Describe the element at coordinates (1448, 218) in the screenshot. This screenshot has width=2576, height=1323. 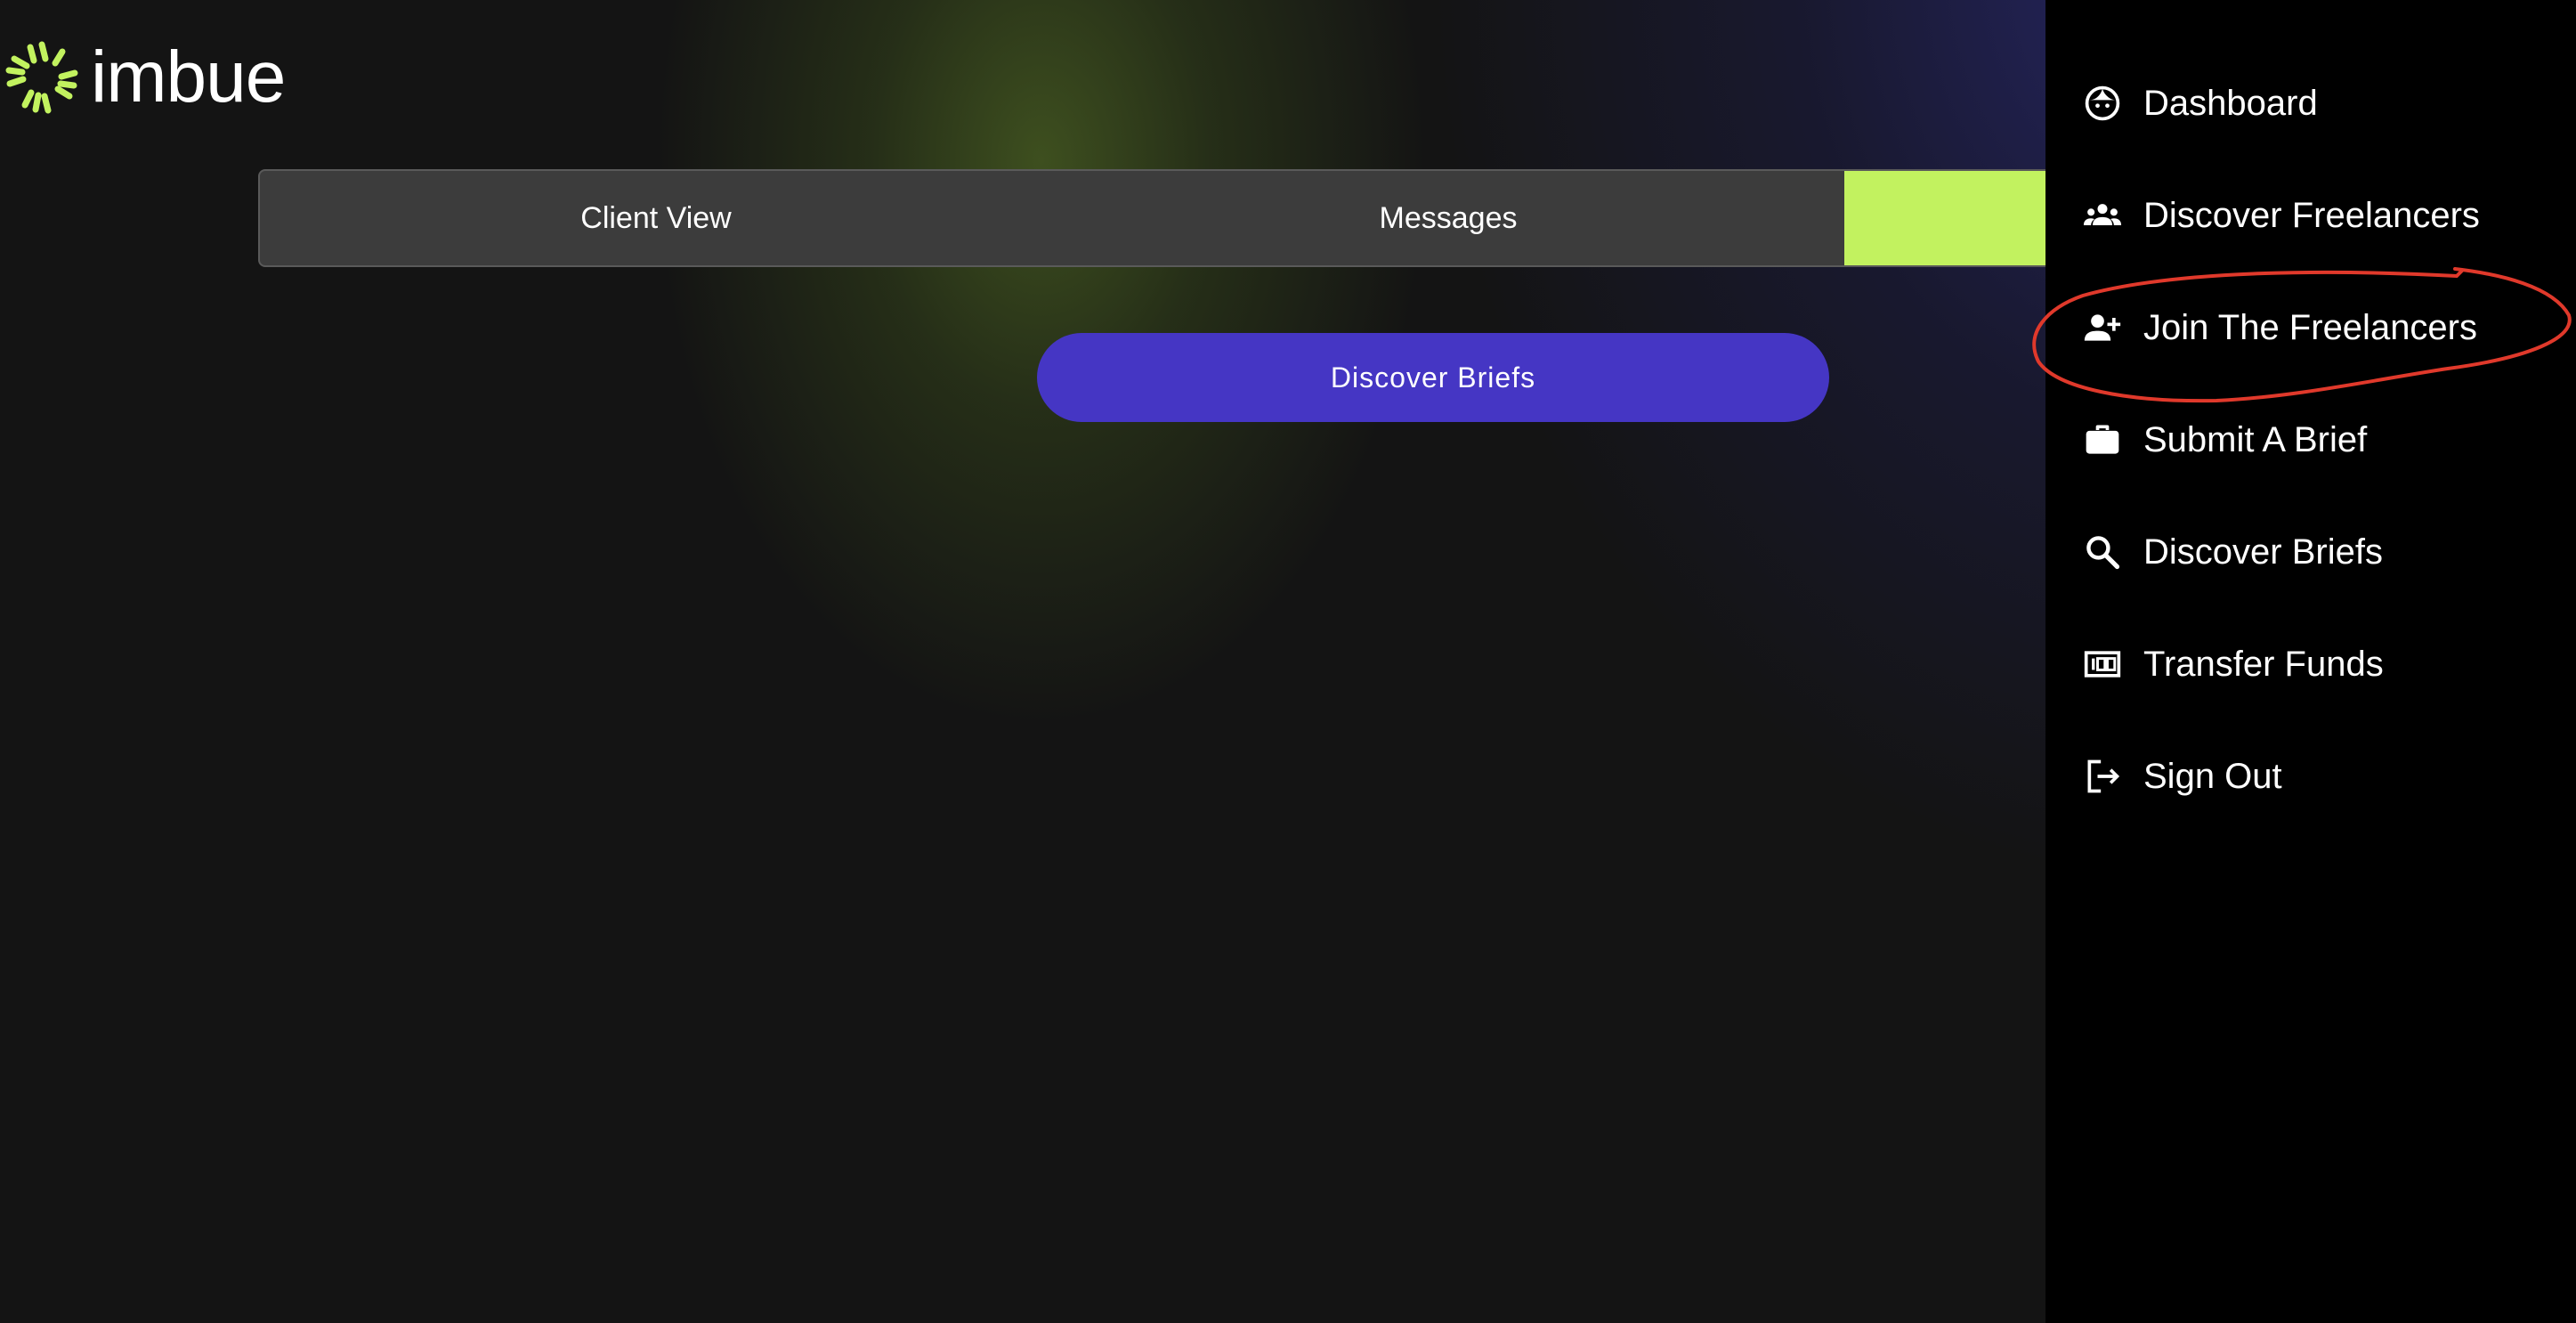
I see `tab-messages: Messages` at that location.